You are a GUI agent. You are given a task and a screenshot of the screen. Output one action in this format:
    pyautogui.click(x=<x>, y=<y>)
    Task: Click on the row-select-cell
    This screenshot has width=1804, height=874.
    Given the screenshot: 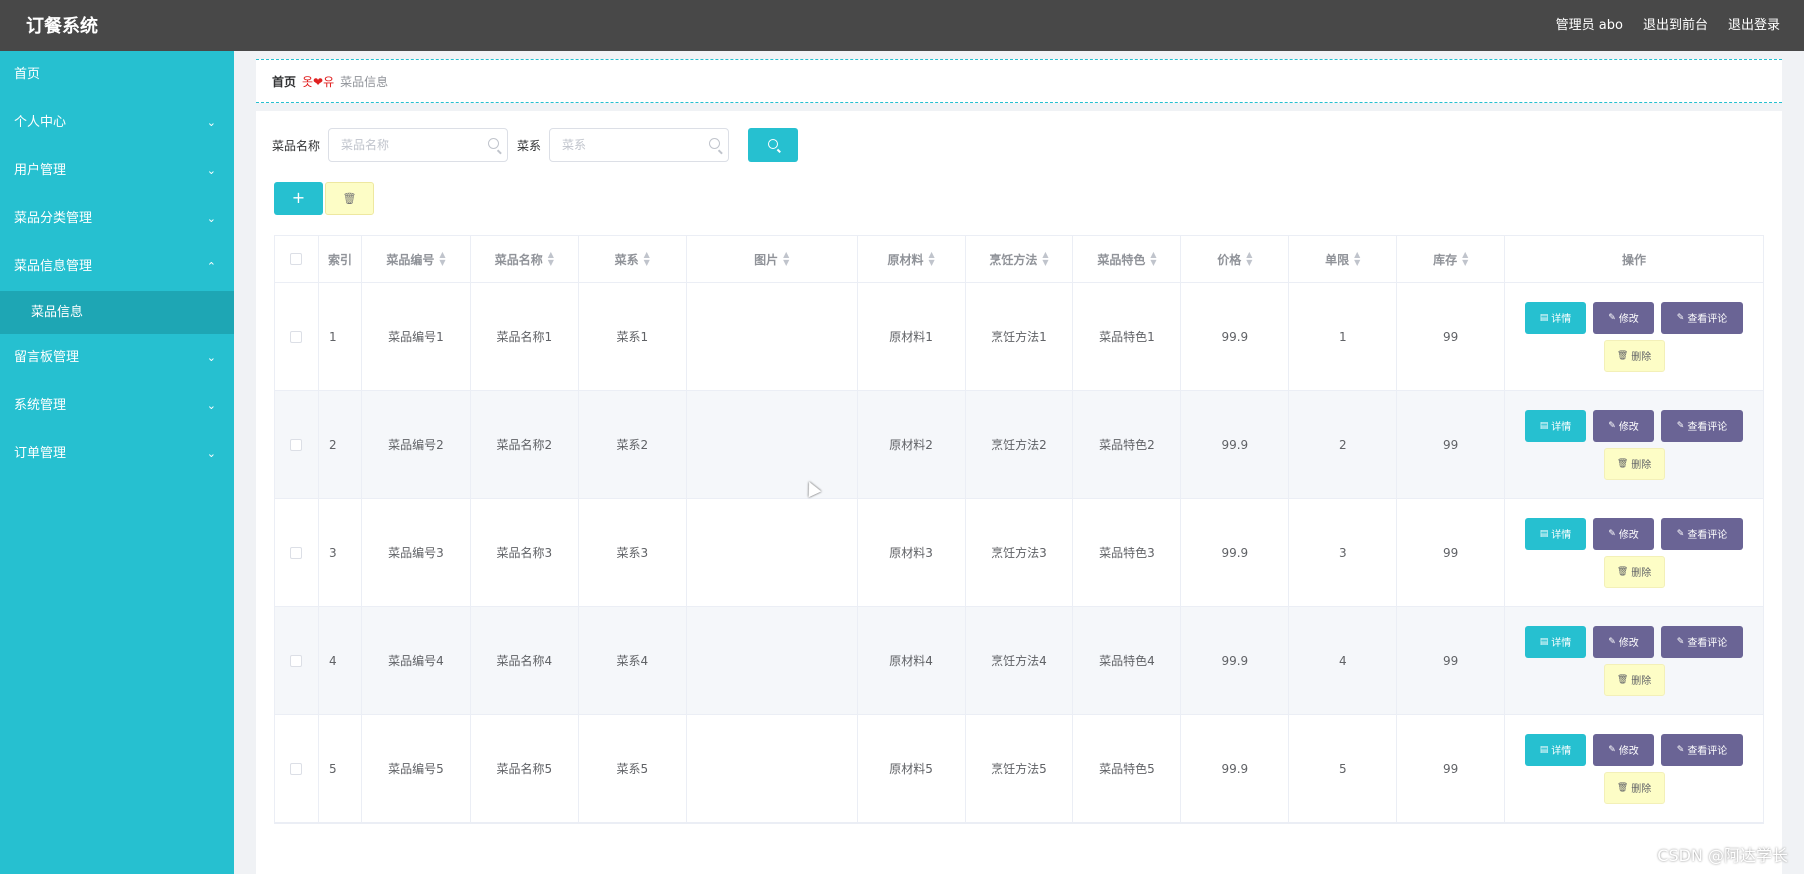 What is the action you would take?
    pyautogui.click(x=297, y=768)
    